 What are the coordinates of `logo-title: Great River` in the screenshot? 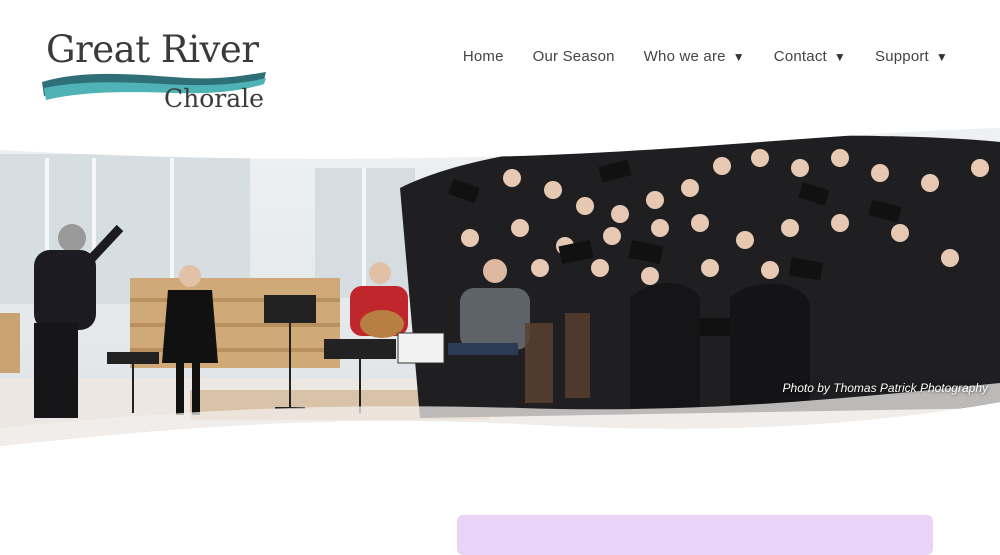 It's located at (152, 49).